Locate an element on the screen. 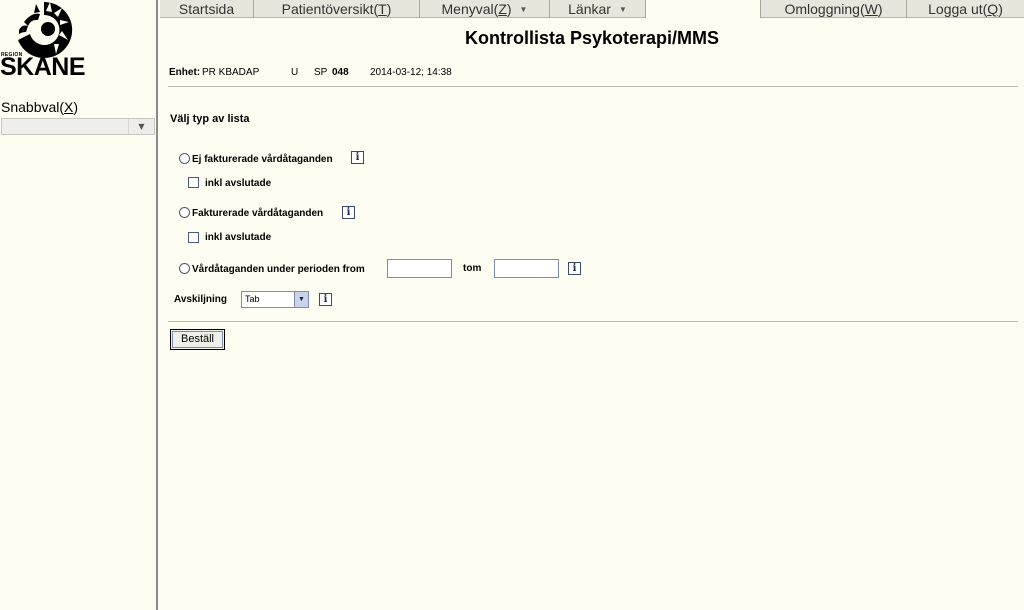  radio-billed is located at coordinates (184, 212).